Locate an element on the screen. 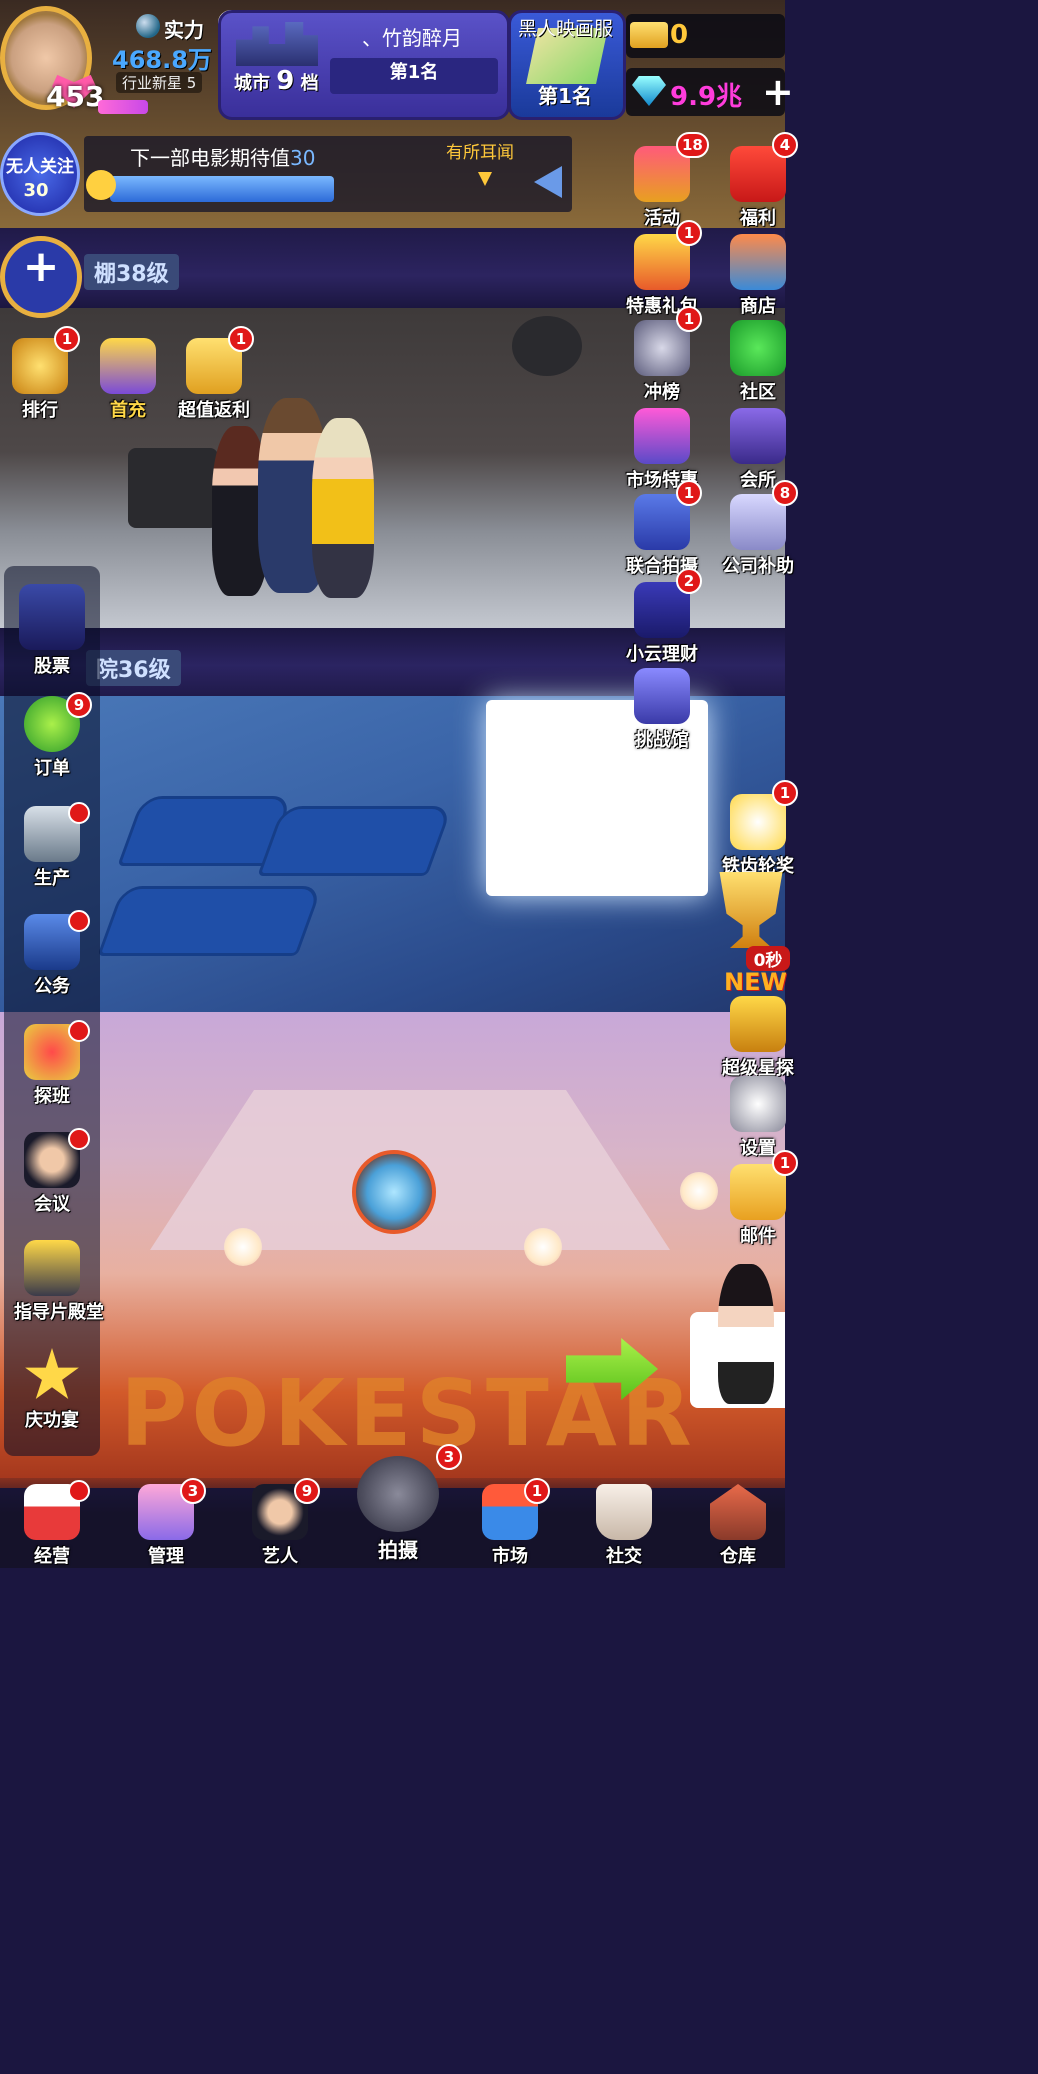 The image size is (1038, 2074). server-rank: 第1名 is located at coordinates (565, 96).